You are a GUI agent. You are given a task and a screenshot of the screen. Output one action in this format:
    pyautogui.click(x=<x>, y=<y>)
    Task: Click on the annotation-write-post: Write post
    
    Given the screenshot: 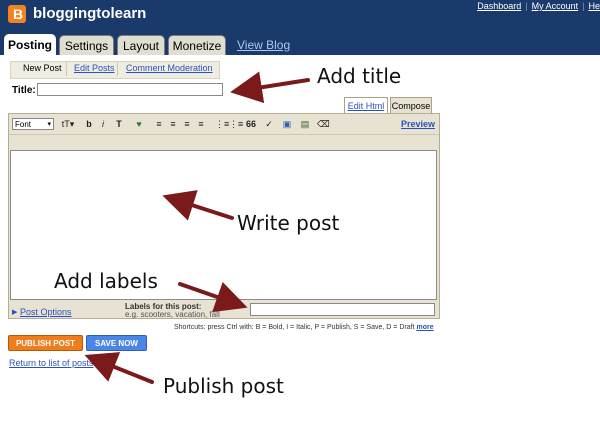 What is the action you would take?
    pyautogui.click(x=288, y=223)
    